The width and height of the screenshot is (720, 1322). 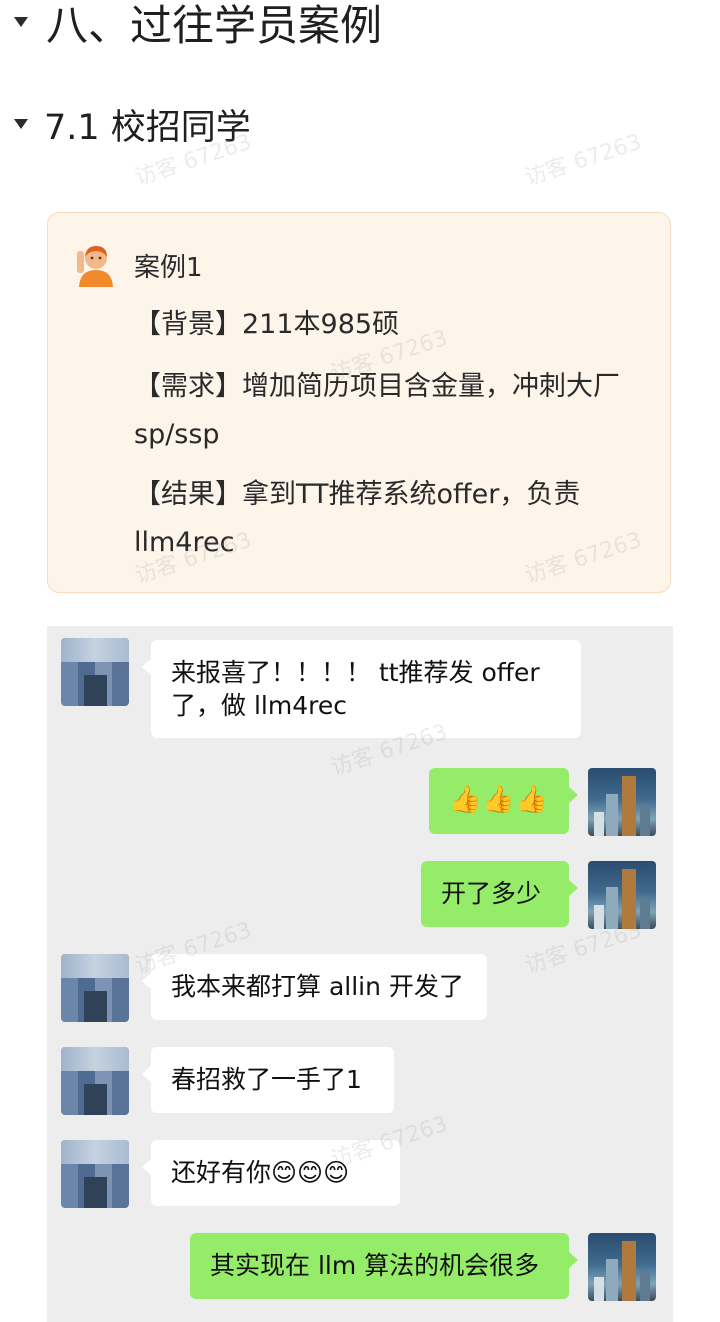 I want to click on subsection-title: 7.1 校招同学, so click(x=147, y=127).